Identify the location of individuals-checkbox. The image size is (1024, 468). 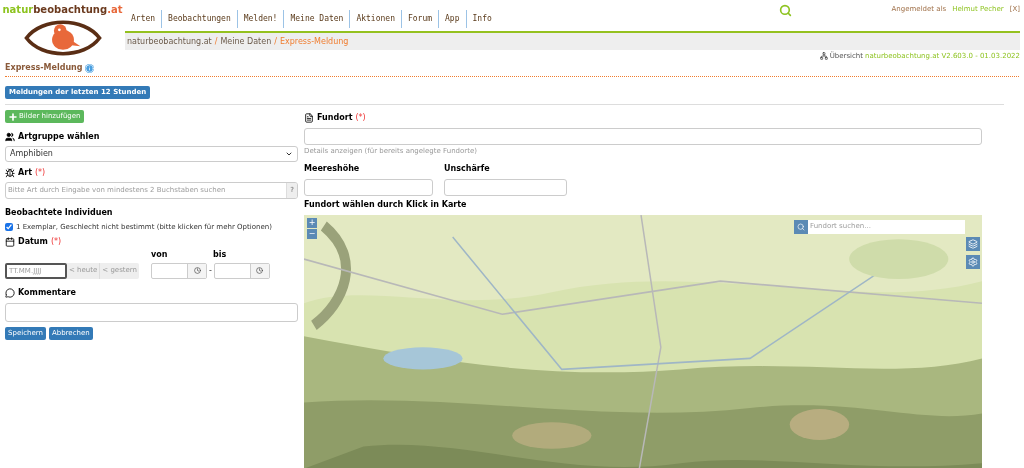
(9, 227).